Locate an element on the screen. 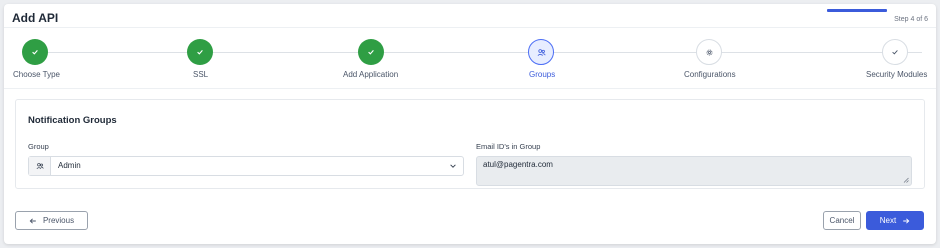 This screenshot has width=940, height=248. step-label-groups: Groups is located at coordinates (542, 74).